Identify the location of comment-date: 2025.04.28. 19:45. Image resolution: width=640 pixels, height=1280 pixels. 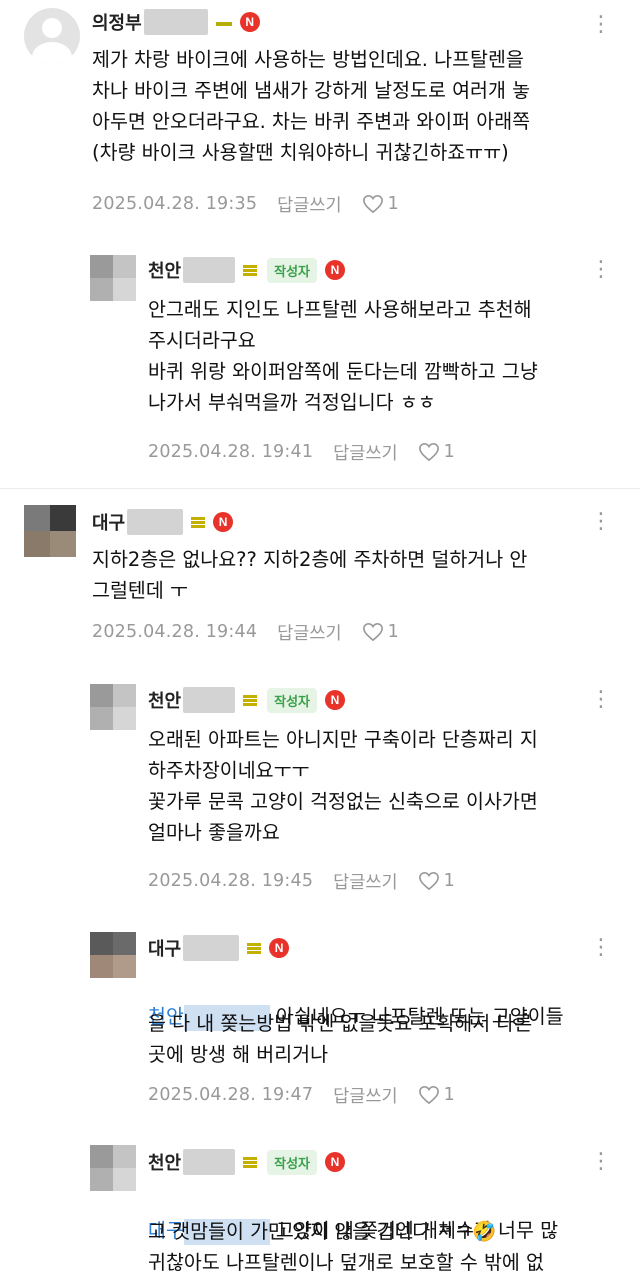
(231, 881).